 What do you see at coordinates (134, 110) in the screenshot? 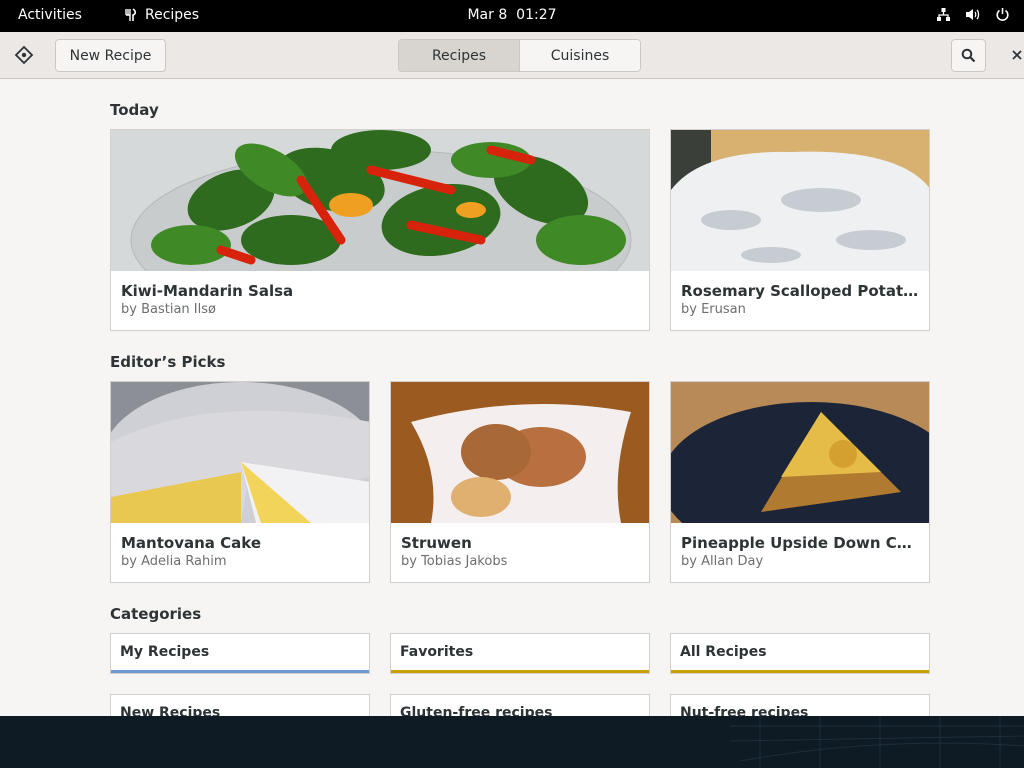
I see `section-title-today: Today` at bounding box center [134, 110].